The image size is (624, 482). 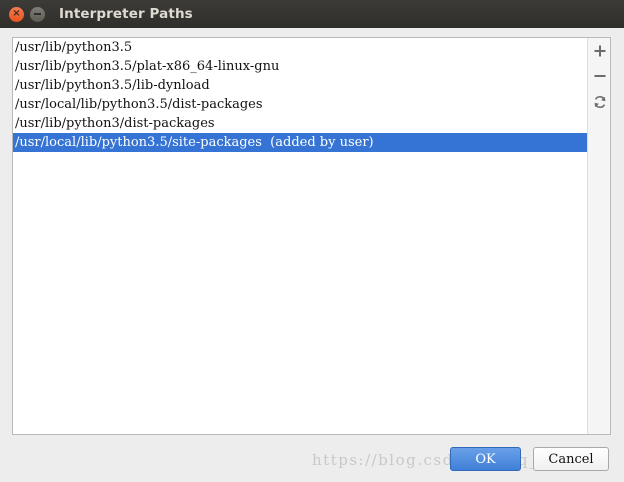 I want to click on window-close-button: ×, so click(x=16, y=14).